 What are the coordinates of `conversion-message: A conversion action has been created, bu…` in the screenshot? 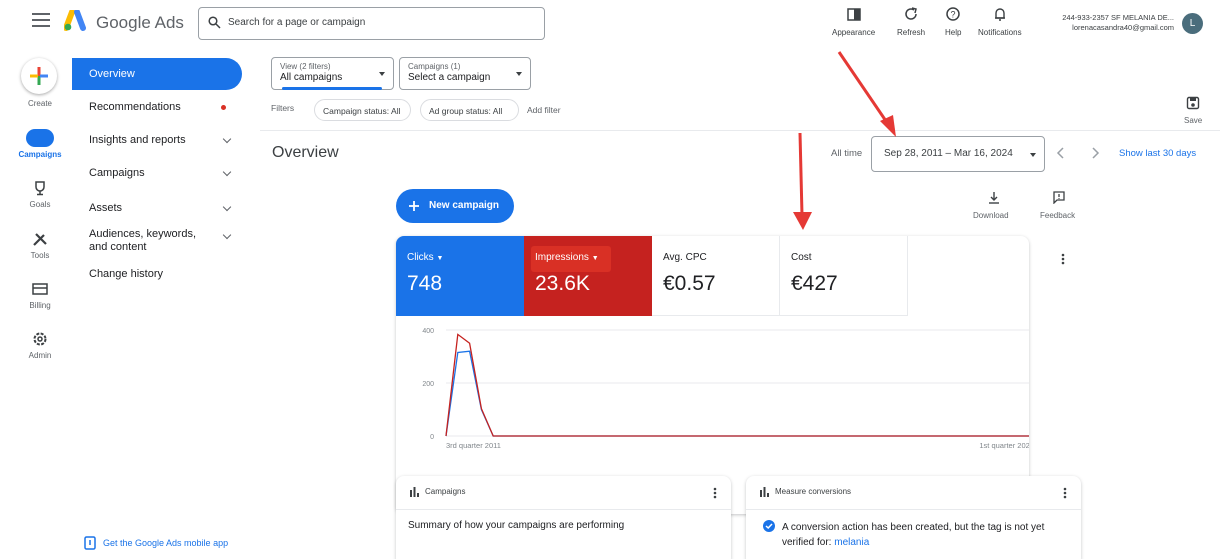 It's located at (927, 535).